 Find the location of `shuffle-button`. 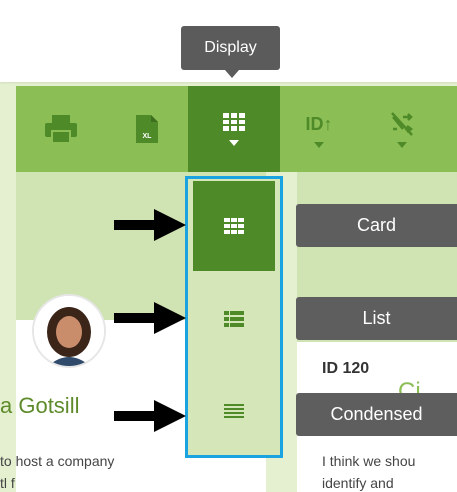

shuffle-button is located at coordinates (402, 129).